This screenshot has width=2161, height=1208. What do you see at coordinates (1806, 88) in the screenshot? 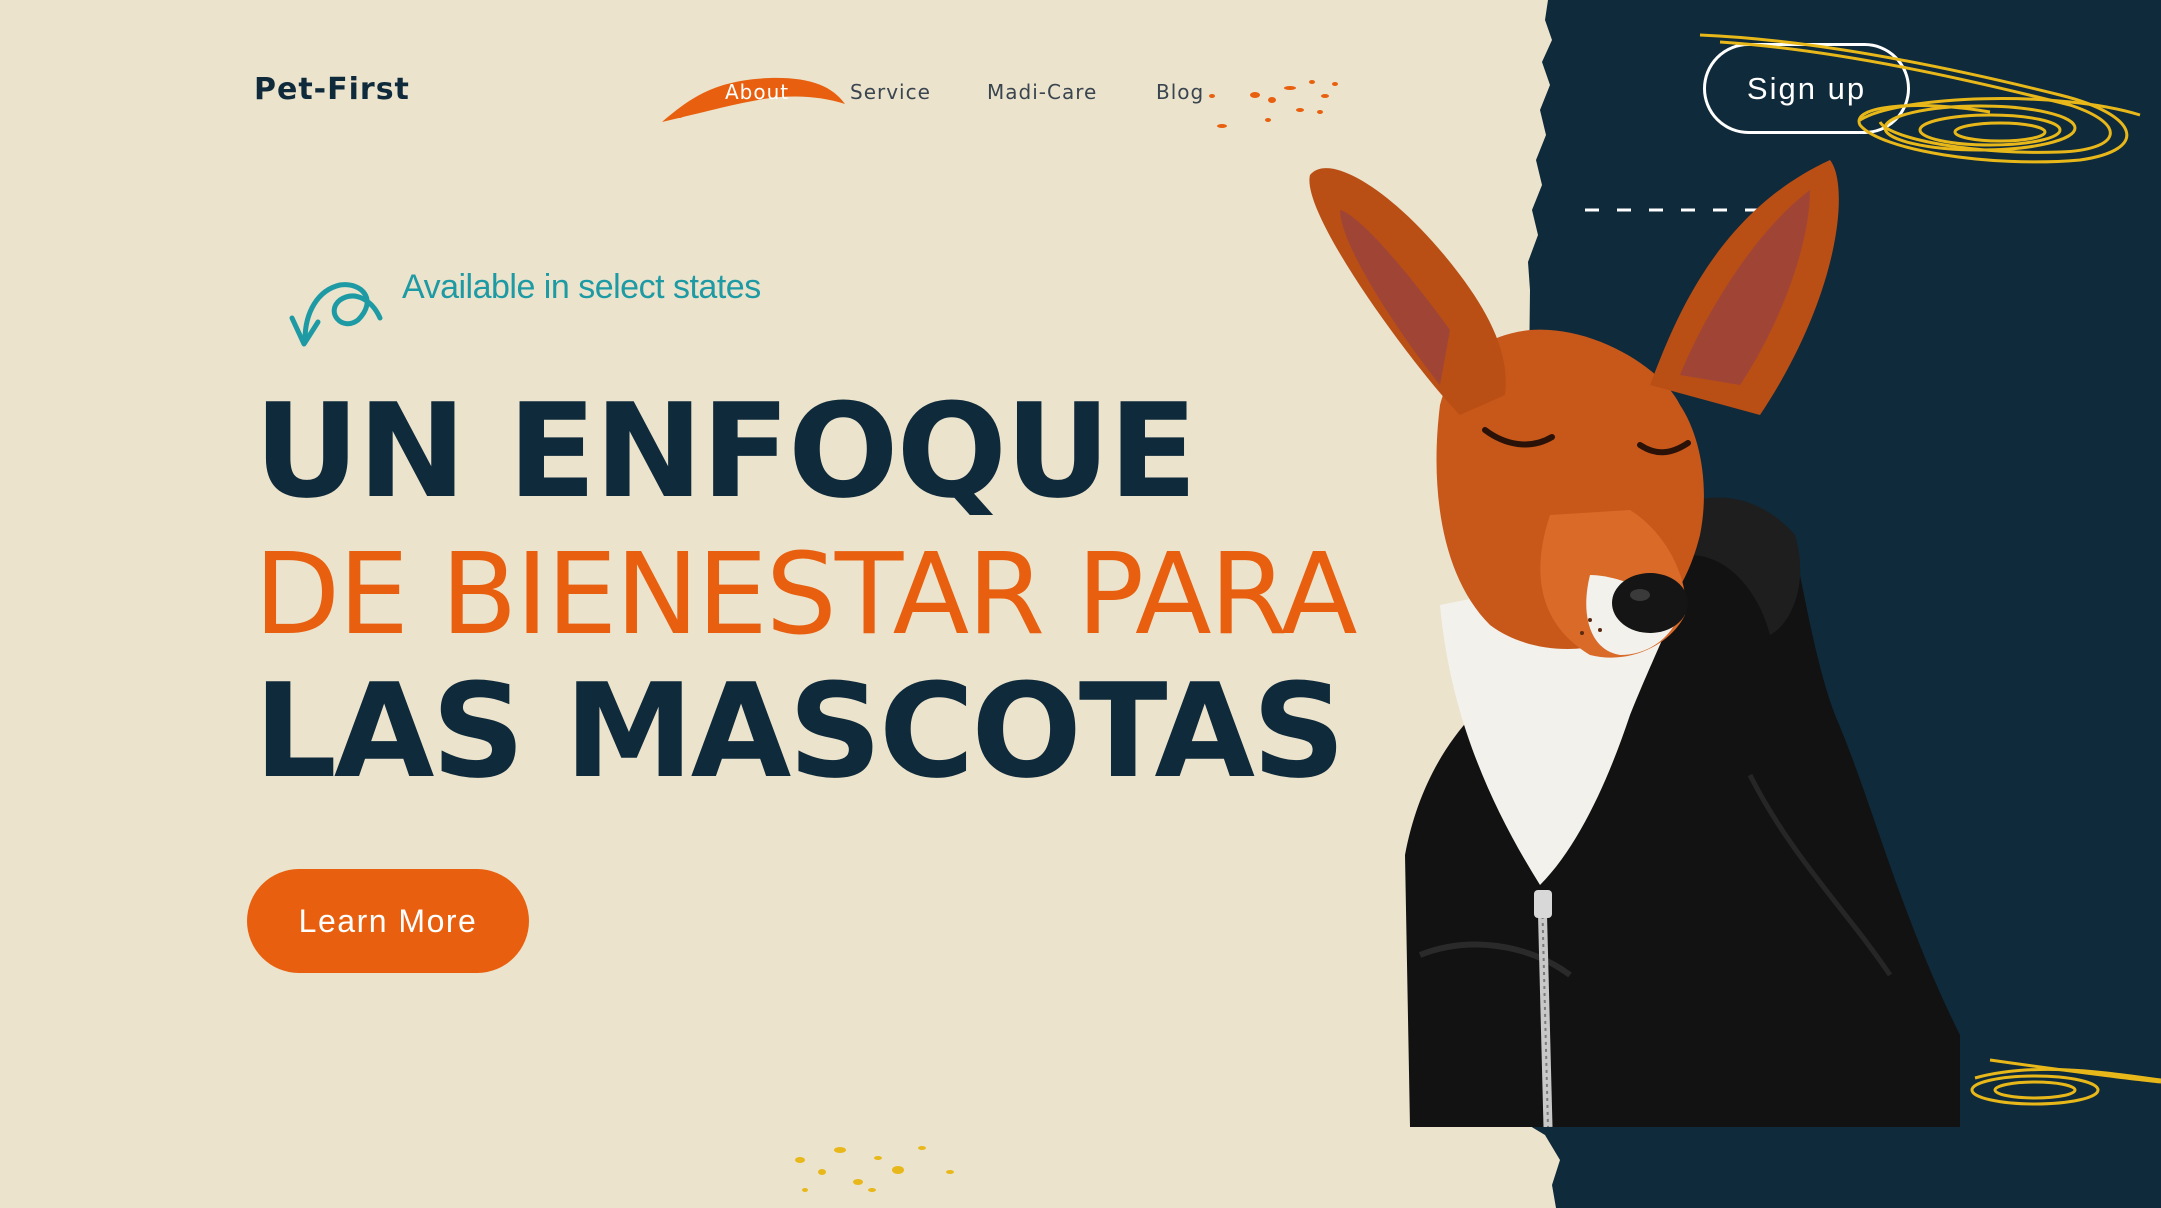
I see `sign-up-button: Sign up` at bounding box center [1806, 88].